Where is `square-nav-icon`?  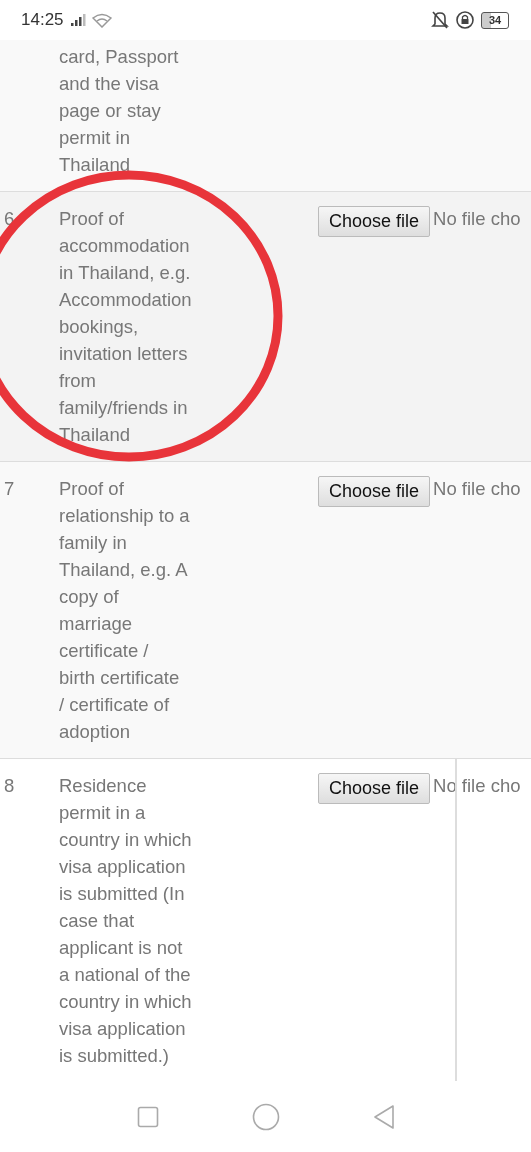
square-nav-icon is located at coordinates (147, 1116).